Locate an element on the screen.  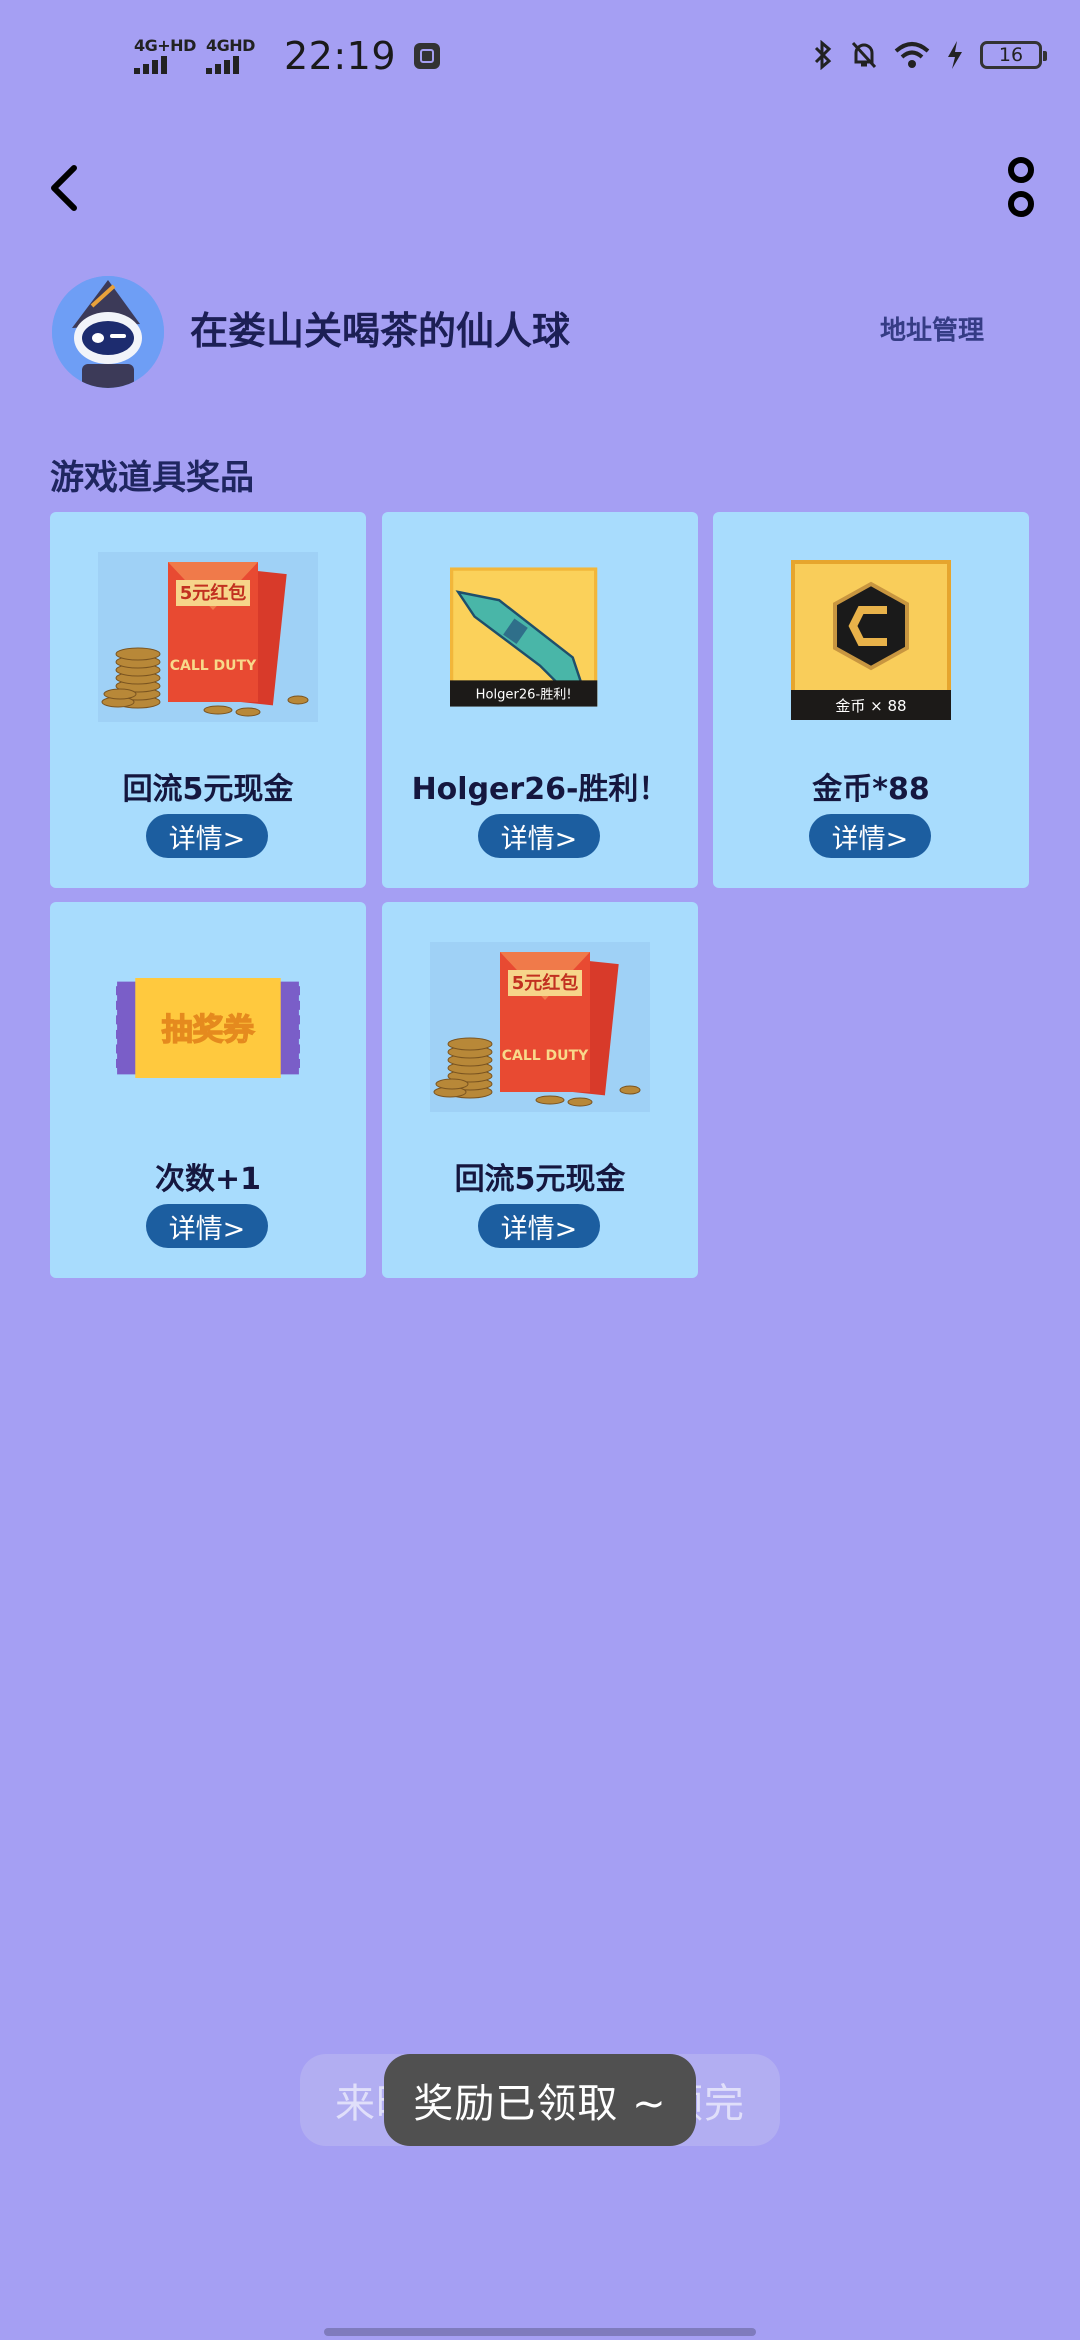
signal-2: 4GHD is located at coordinates (237, 56).